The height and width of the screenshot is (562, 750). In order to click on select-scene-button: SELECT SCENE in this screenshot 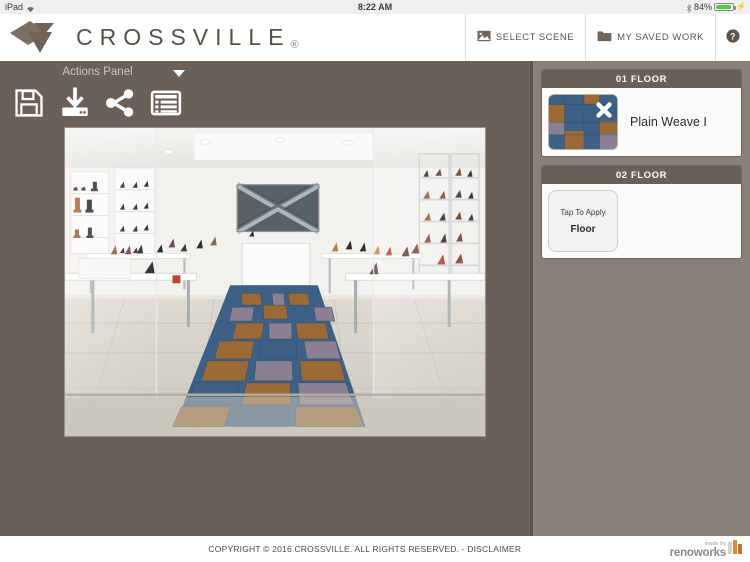, I will do `click(524, 37)`.